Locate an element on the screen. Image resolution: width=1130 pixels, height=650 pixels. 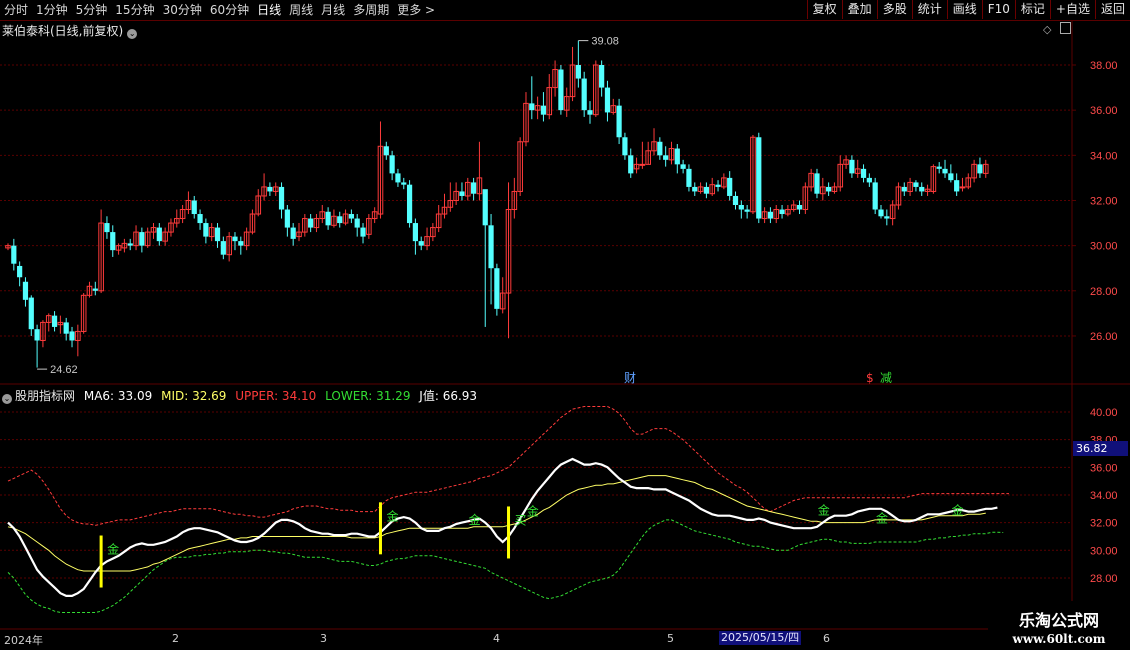
signal-label: 买 is located at coordinates (521, 520).